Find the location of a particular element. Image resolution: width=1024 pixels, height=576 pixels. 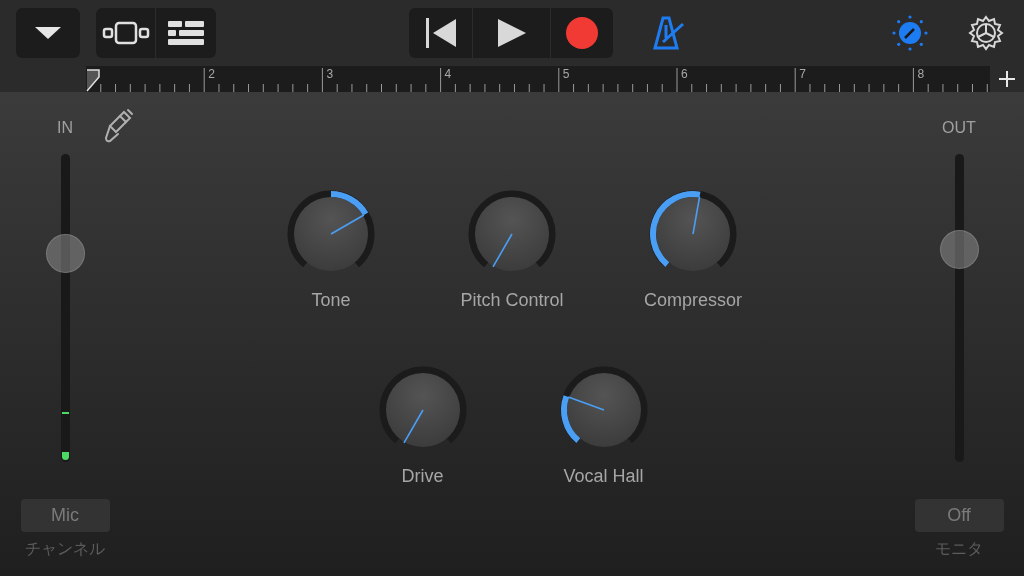

knob-icon is located at coordinates (910, 33).